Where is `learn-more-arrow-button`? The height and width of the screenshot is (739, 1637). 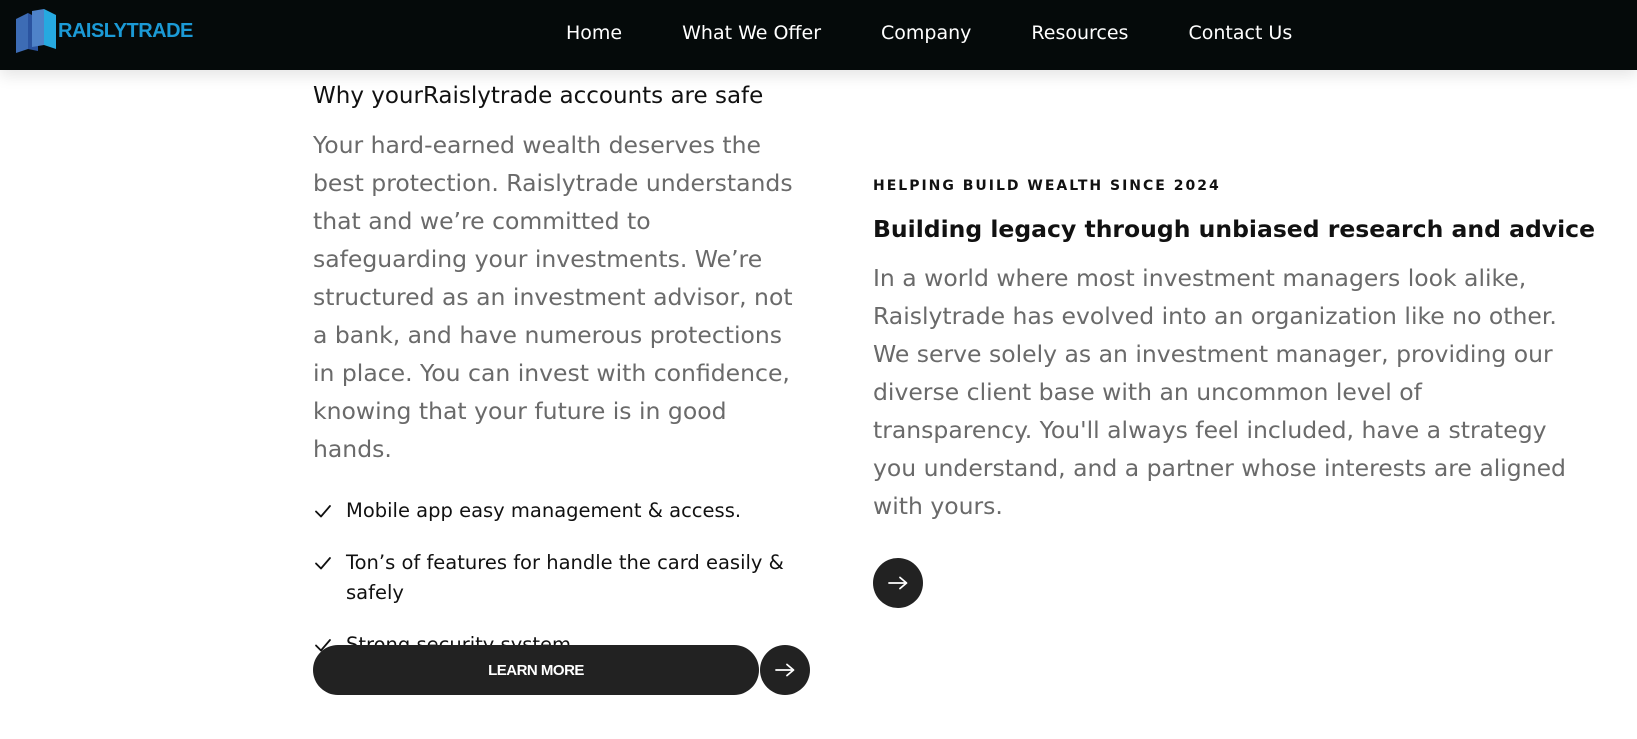
learn-more-arrow-button is located at coordinates (785, 670).